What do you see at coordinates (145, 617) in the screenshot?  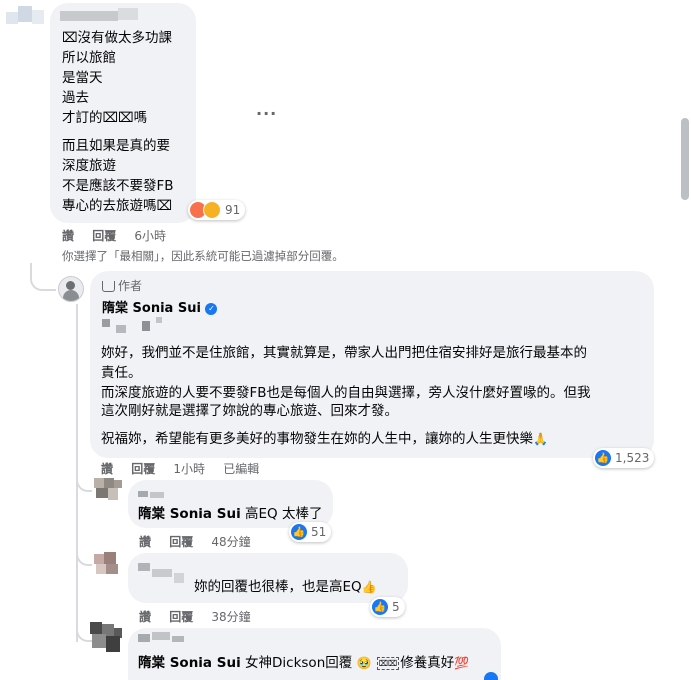 I see `reply-2-like-button: 讚` at bounding box center [145, 617].